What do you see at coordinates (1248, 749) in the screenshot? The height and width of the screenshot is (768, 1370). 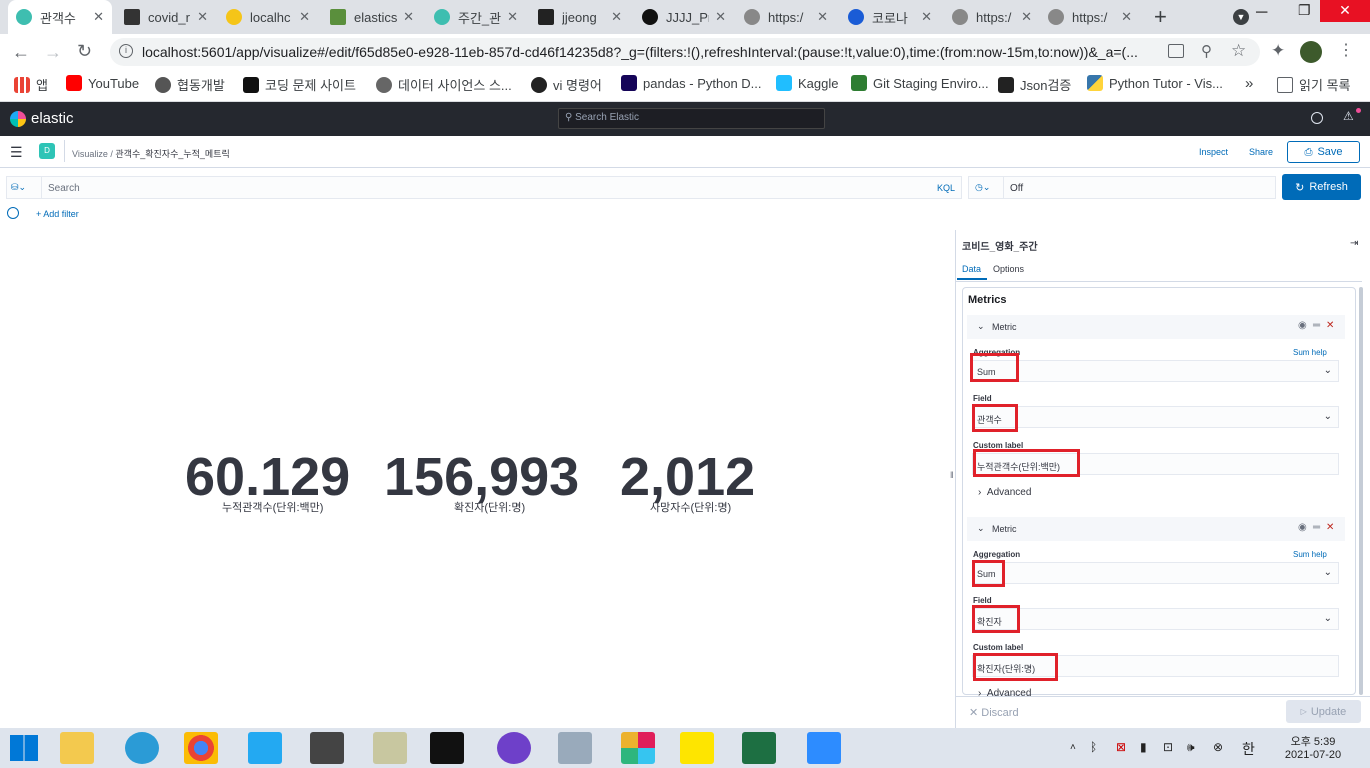 I see `ime-indicator: 한` at bounding box center [1248, 749].